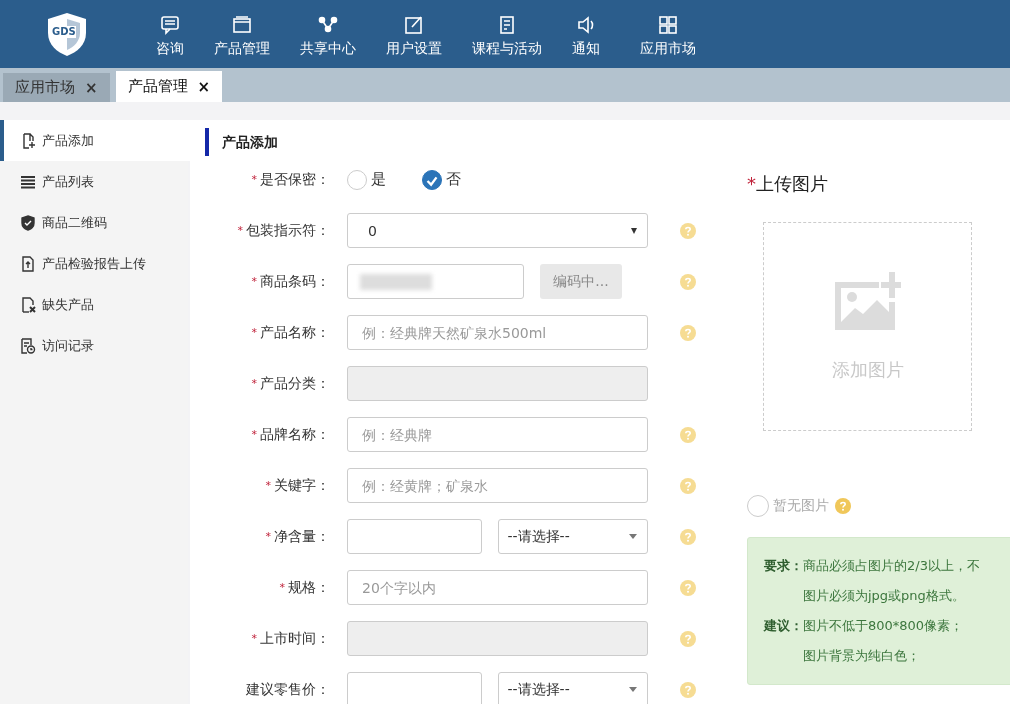  I want to click on nav-item: 应用市场, so click(668, 34).